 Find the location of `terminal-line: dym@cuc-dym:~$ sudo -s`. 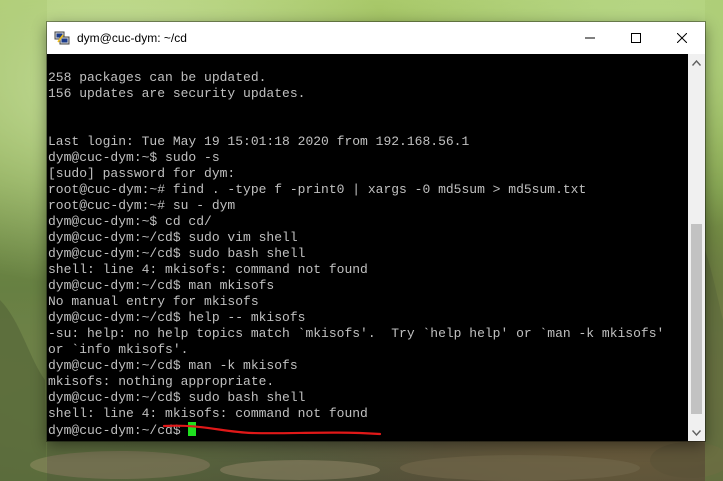

terminal-line: dym@cuc-dym:~$ sudo -s is located at coordinates (134, 157).